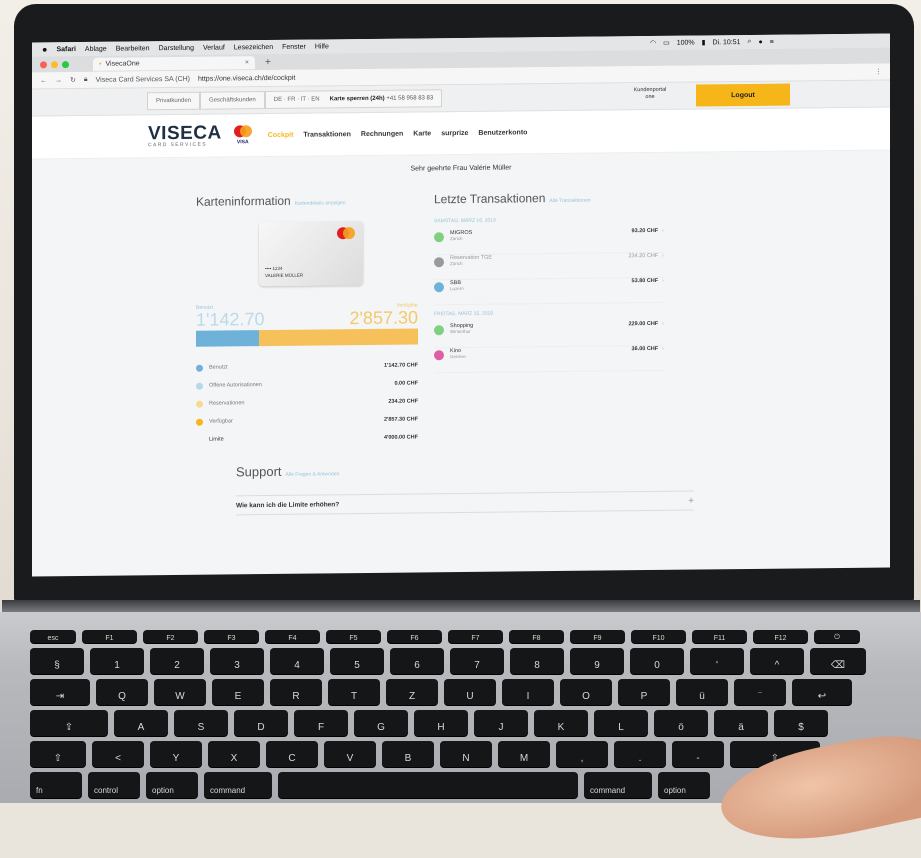 This screenshot has width=921, height=858. What do you see at coordinates (561, 723) in the screenshot?
I see `keyboard-key: K` at bounding box center [561, 723].